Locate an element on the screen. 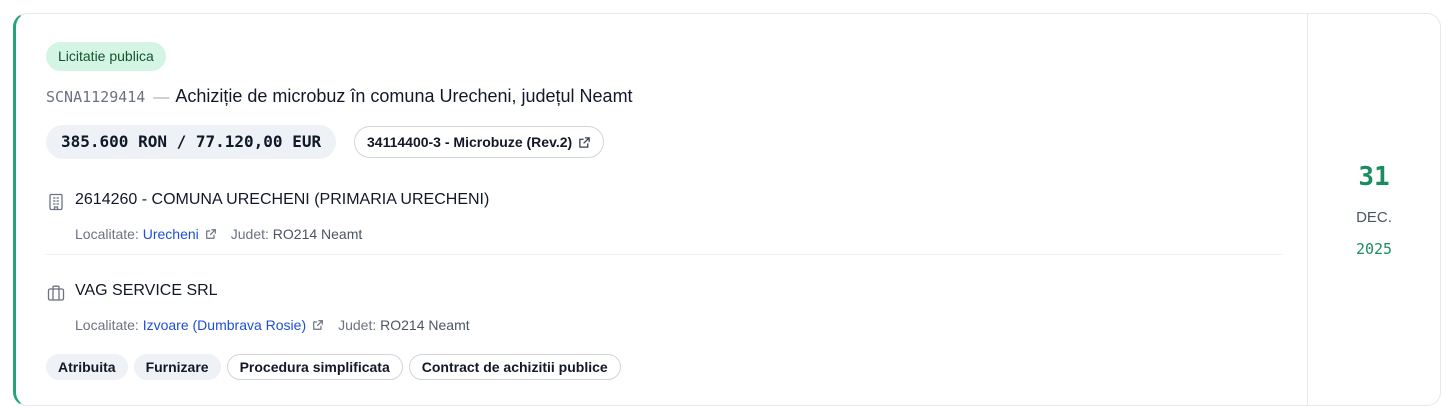  contract-value-pill: 385.600 RON / 77.120,00 EUR is located at coordinates (191, 142).